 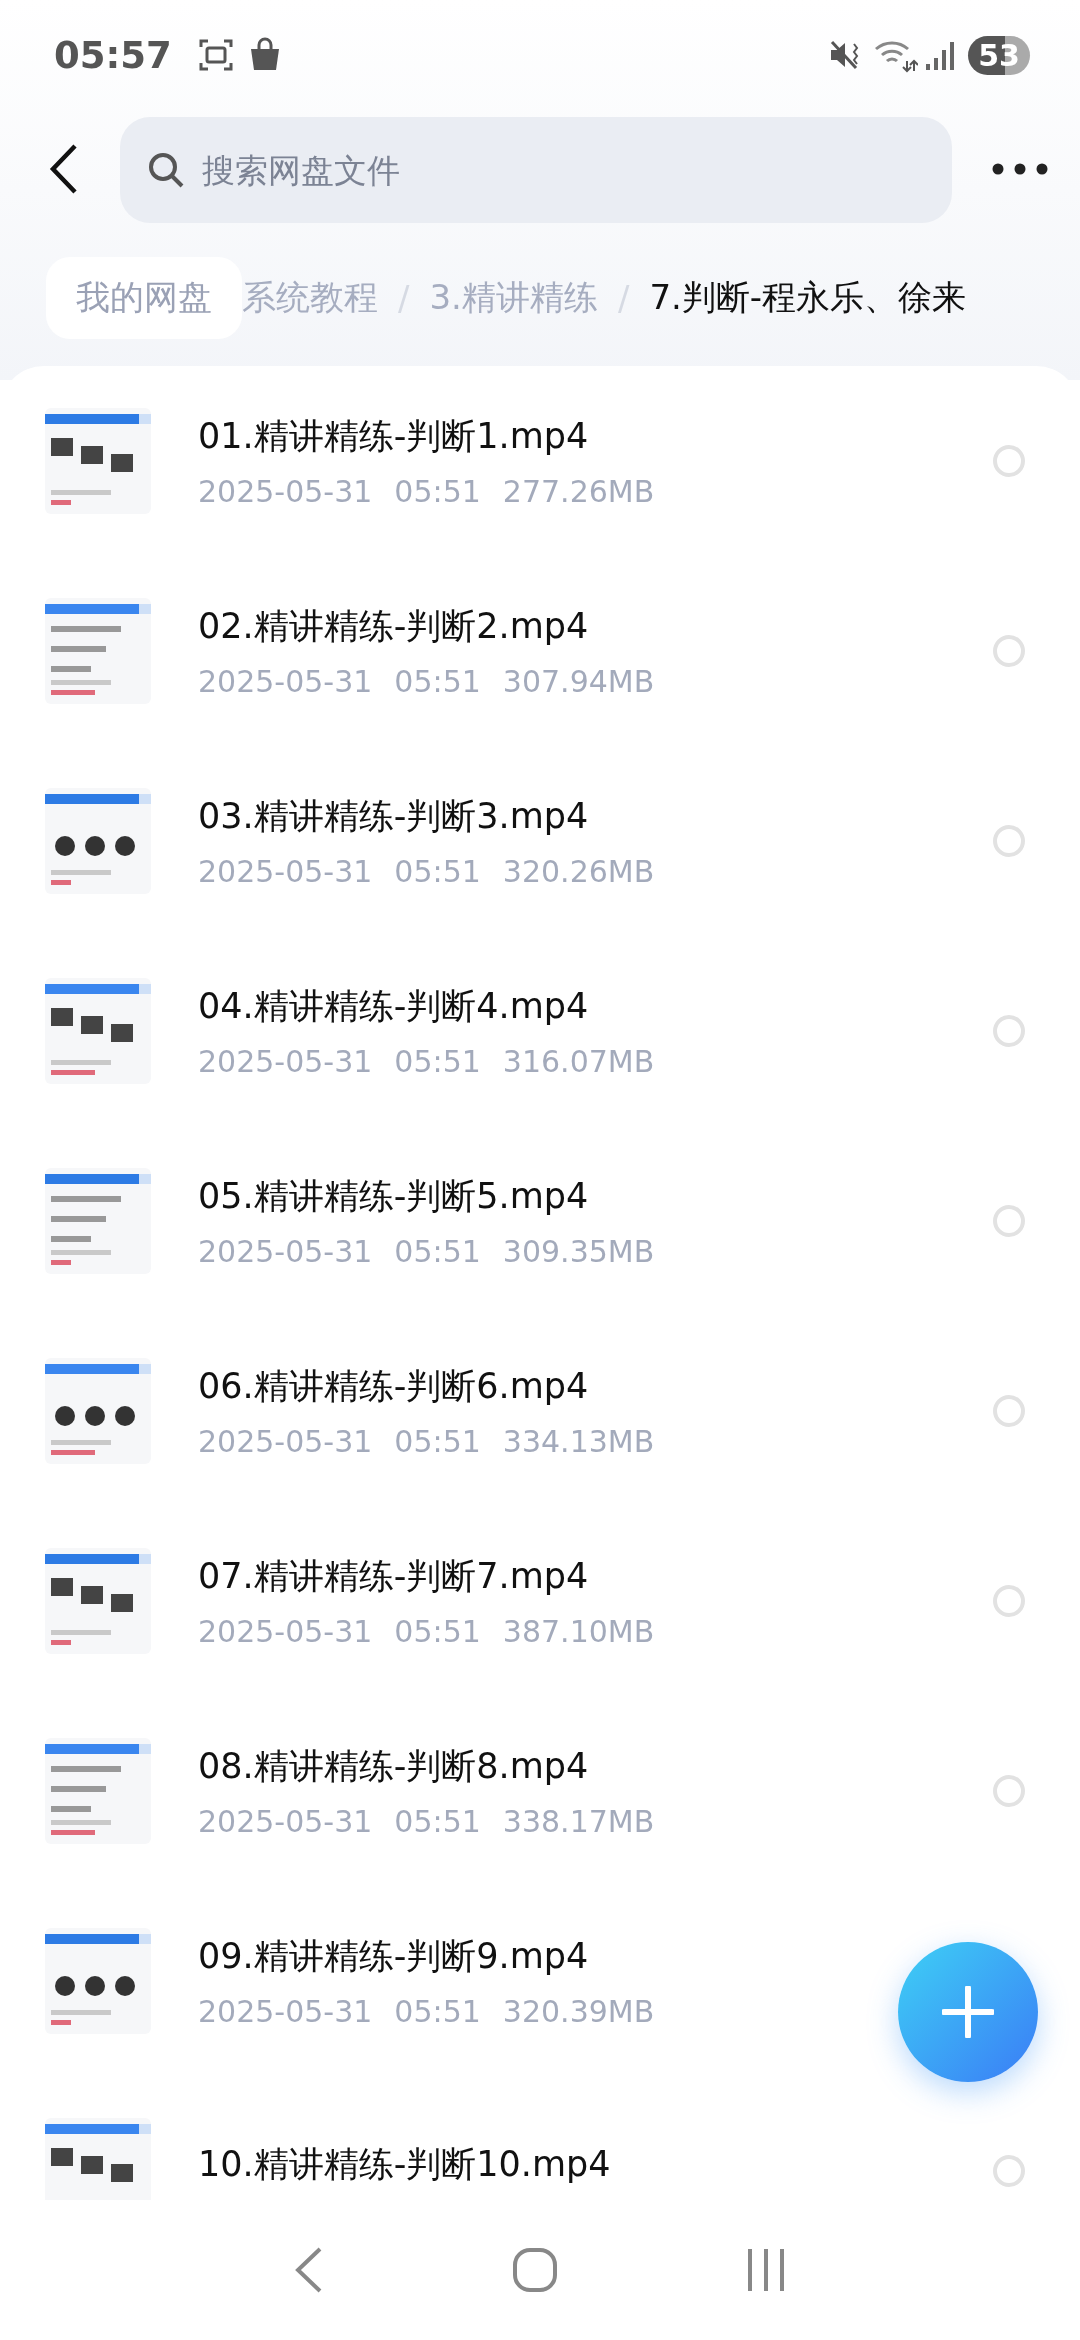 I want to click on breadcrumb-link: 我的网盘, so click(x=144, y=298).